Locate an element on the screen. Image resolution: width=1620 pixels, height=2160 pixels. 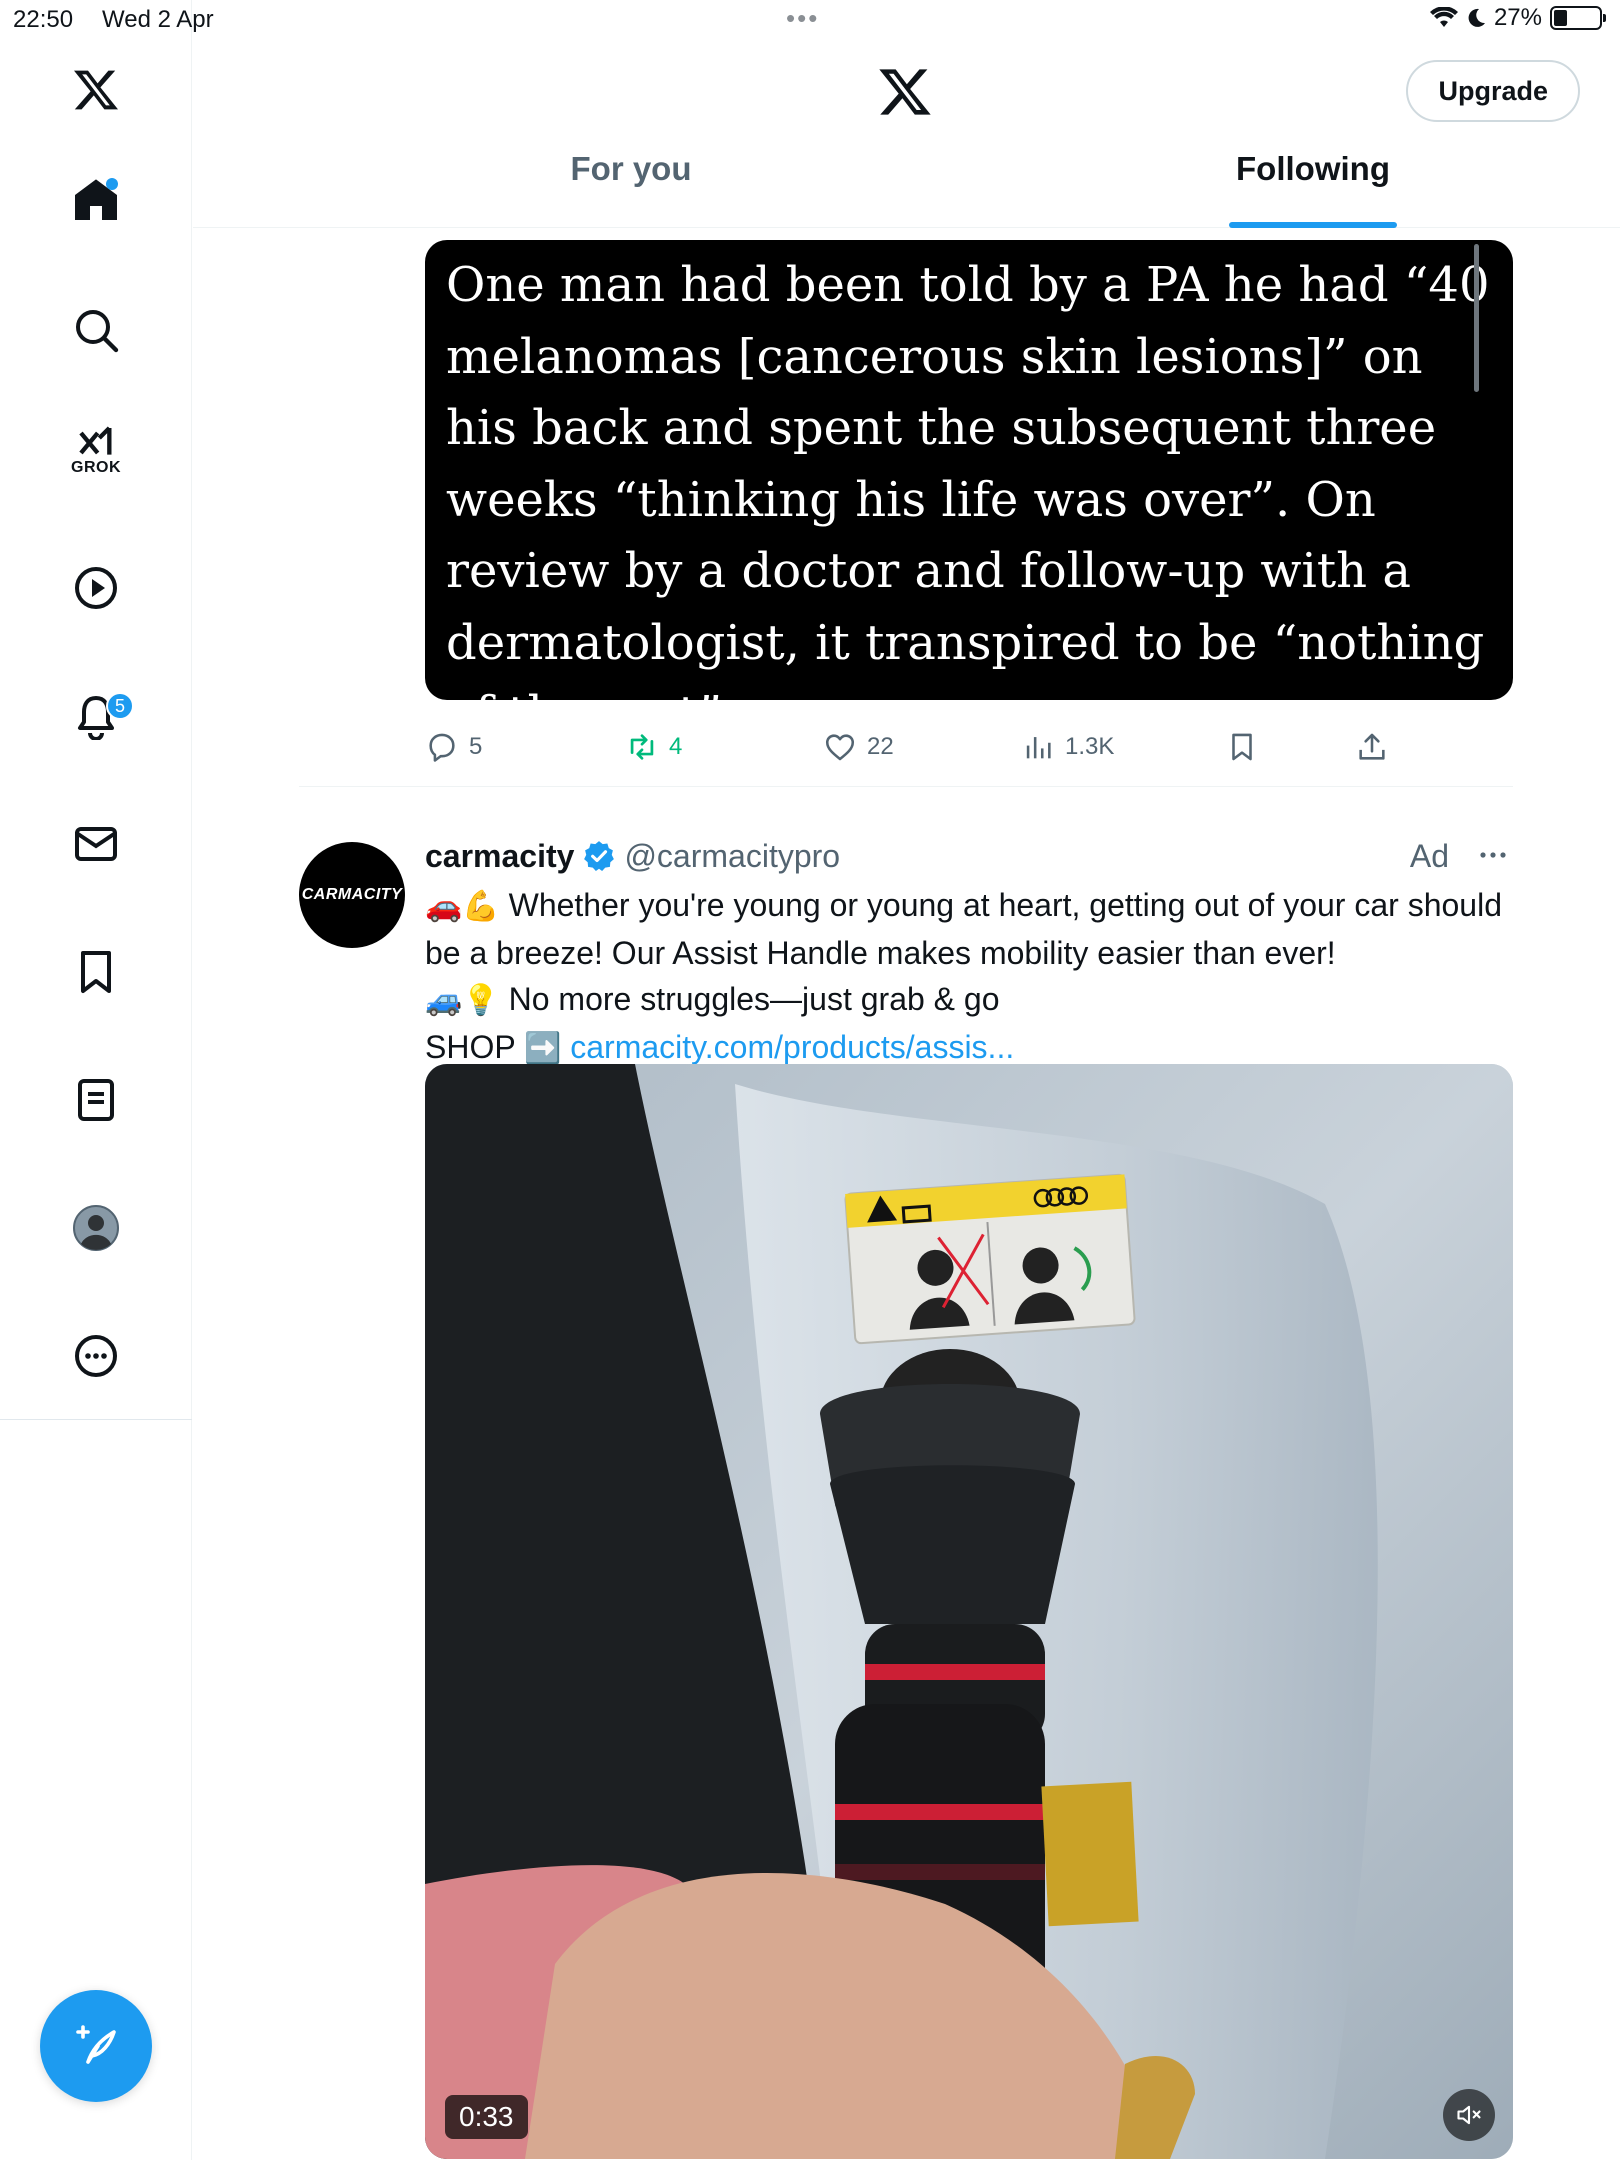
image-scrollbar is located at coordinates (1476, 318).